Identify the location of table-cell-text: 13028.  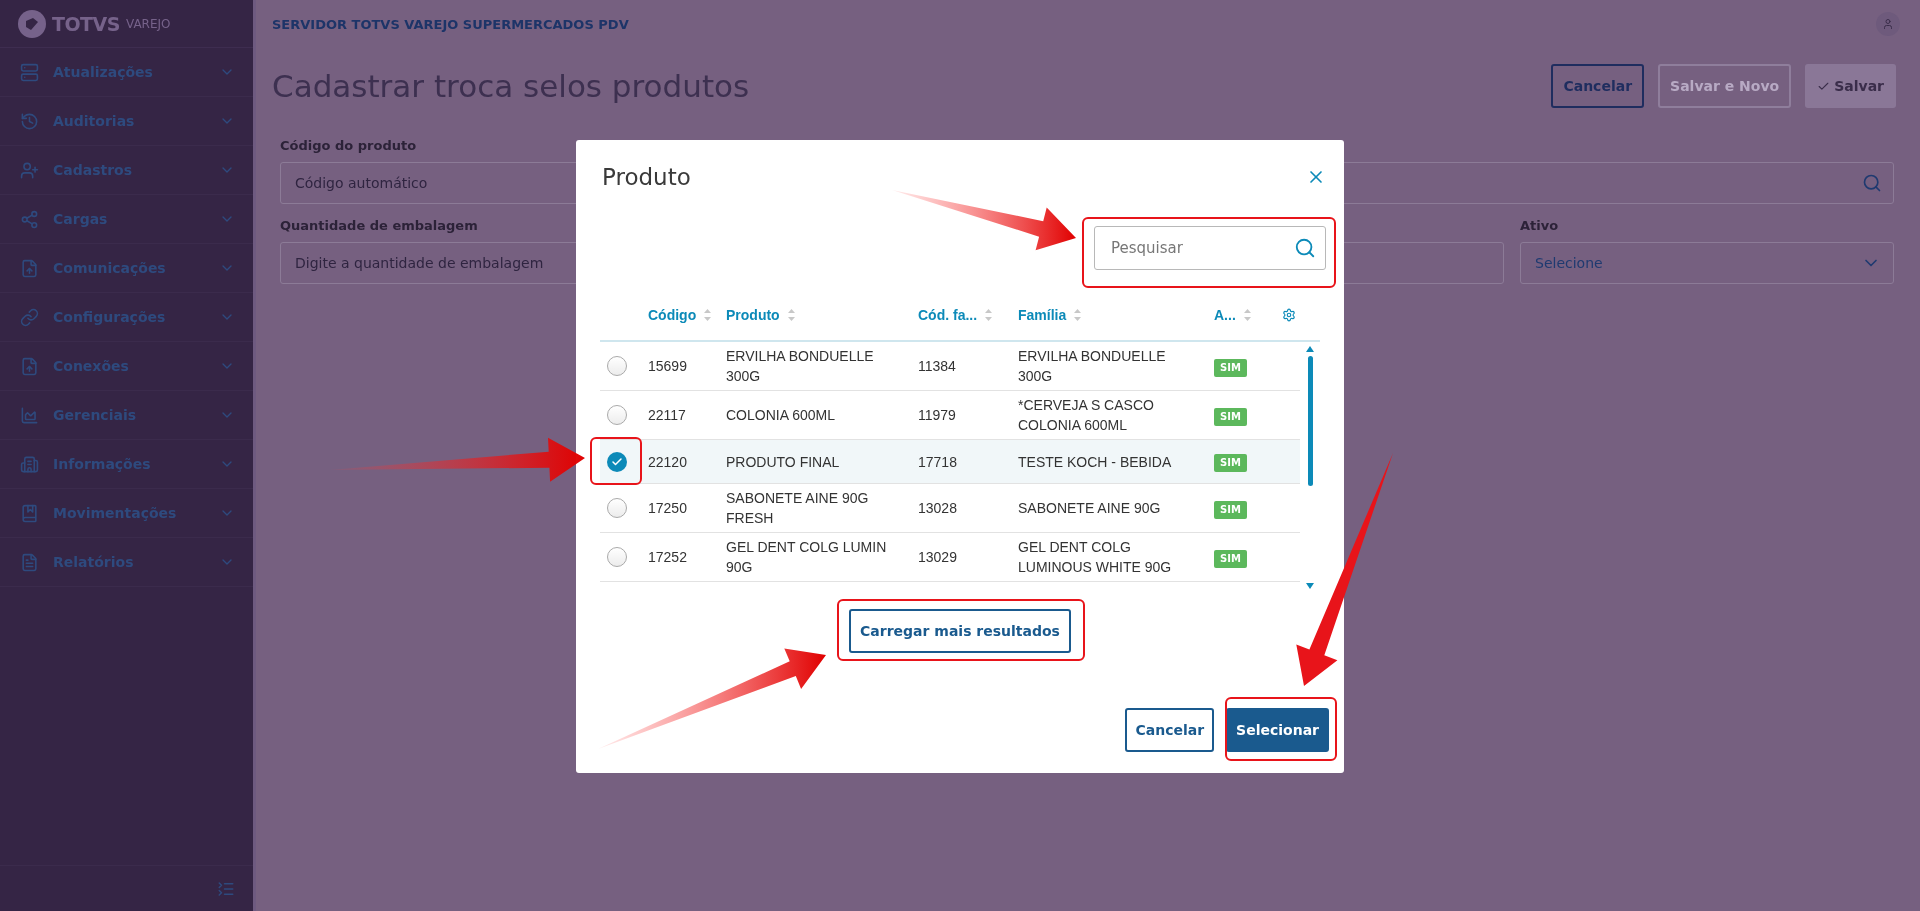
(937, 508).